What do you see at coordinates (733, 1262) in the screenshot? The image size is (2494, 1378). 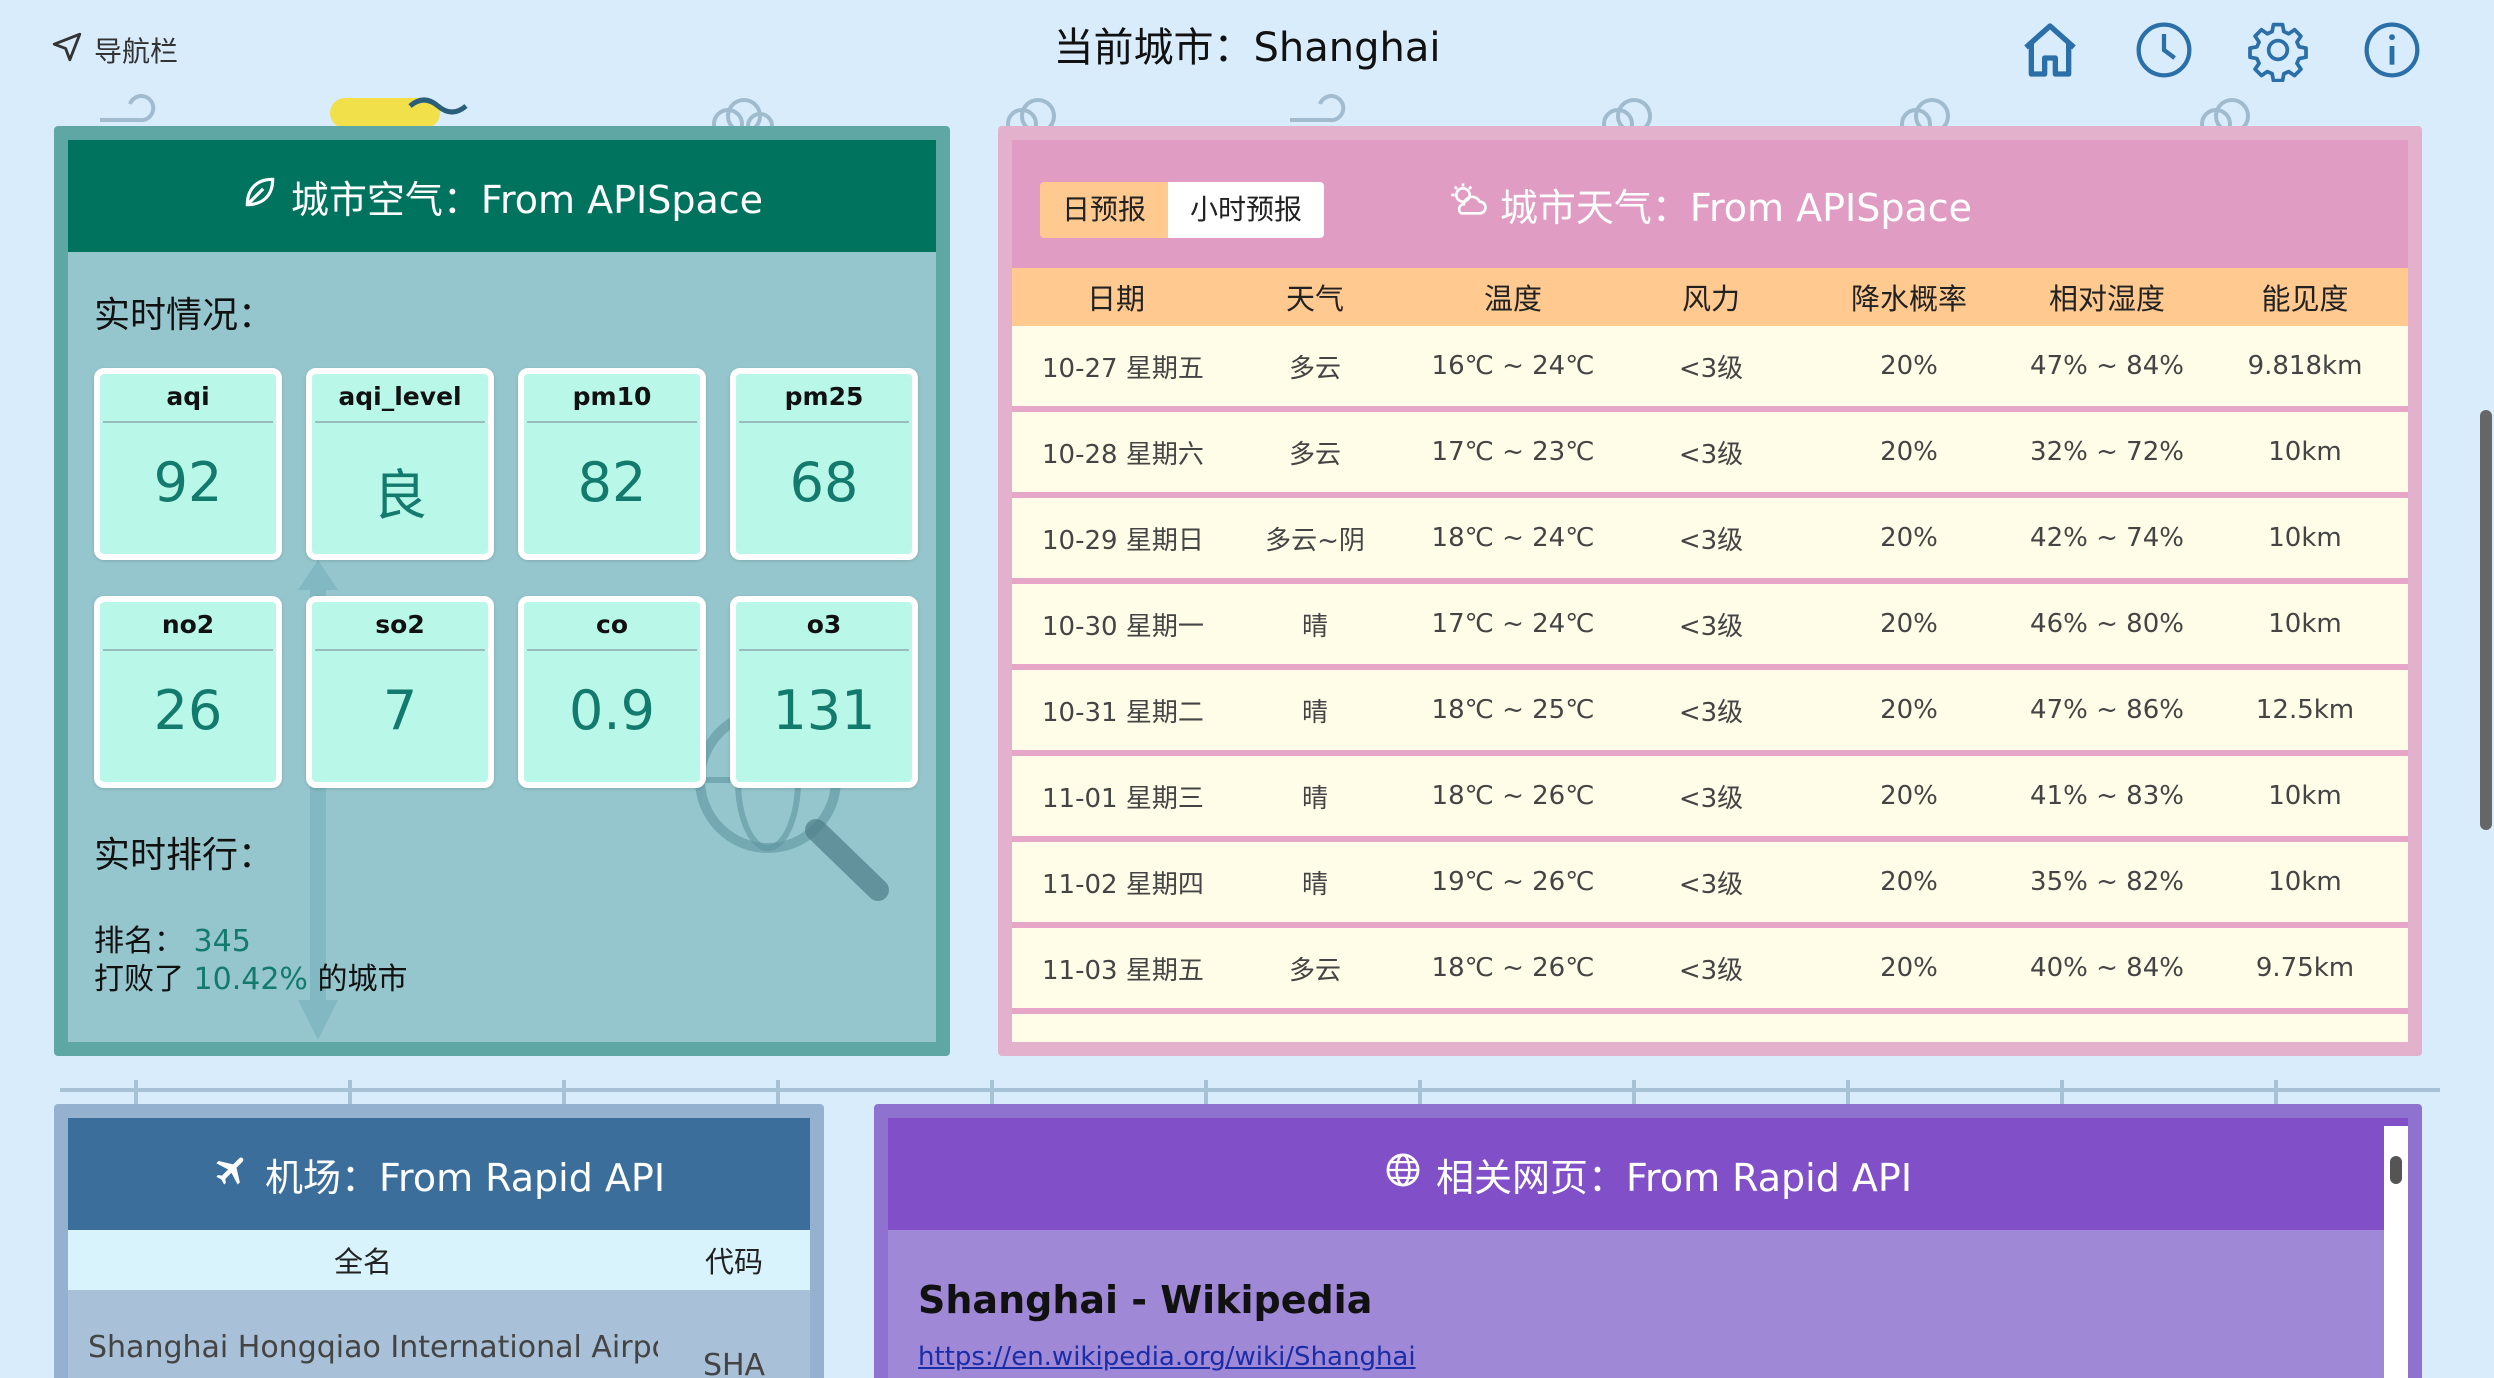 I see `column-header: 代码` at bounding box center [733, 1262].